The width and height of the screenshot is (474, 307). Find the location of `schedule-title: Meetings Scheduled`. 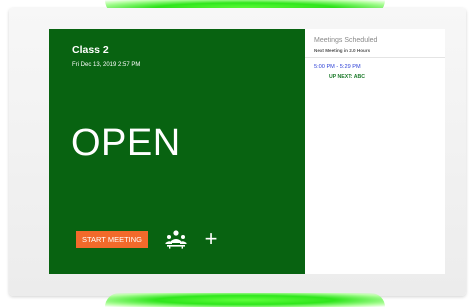

schedule-title: Meetings Scheduled is located at coordinates (346, 40).